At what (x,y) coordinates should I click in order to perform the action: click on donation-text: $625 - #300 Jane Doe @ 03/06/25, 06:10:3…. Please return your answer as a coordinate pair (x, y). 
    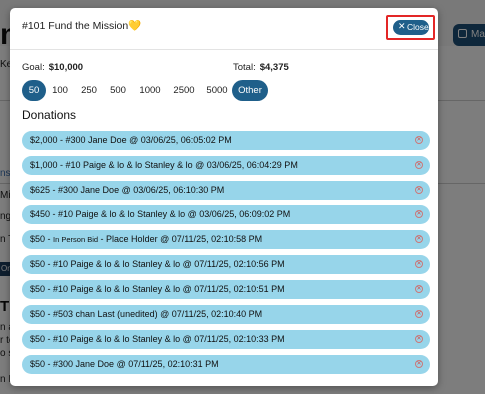
    Looking at the image, I should click on (127, 190).